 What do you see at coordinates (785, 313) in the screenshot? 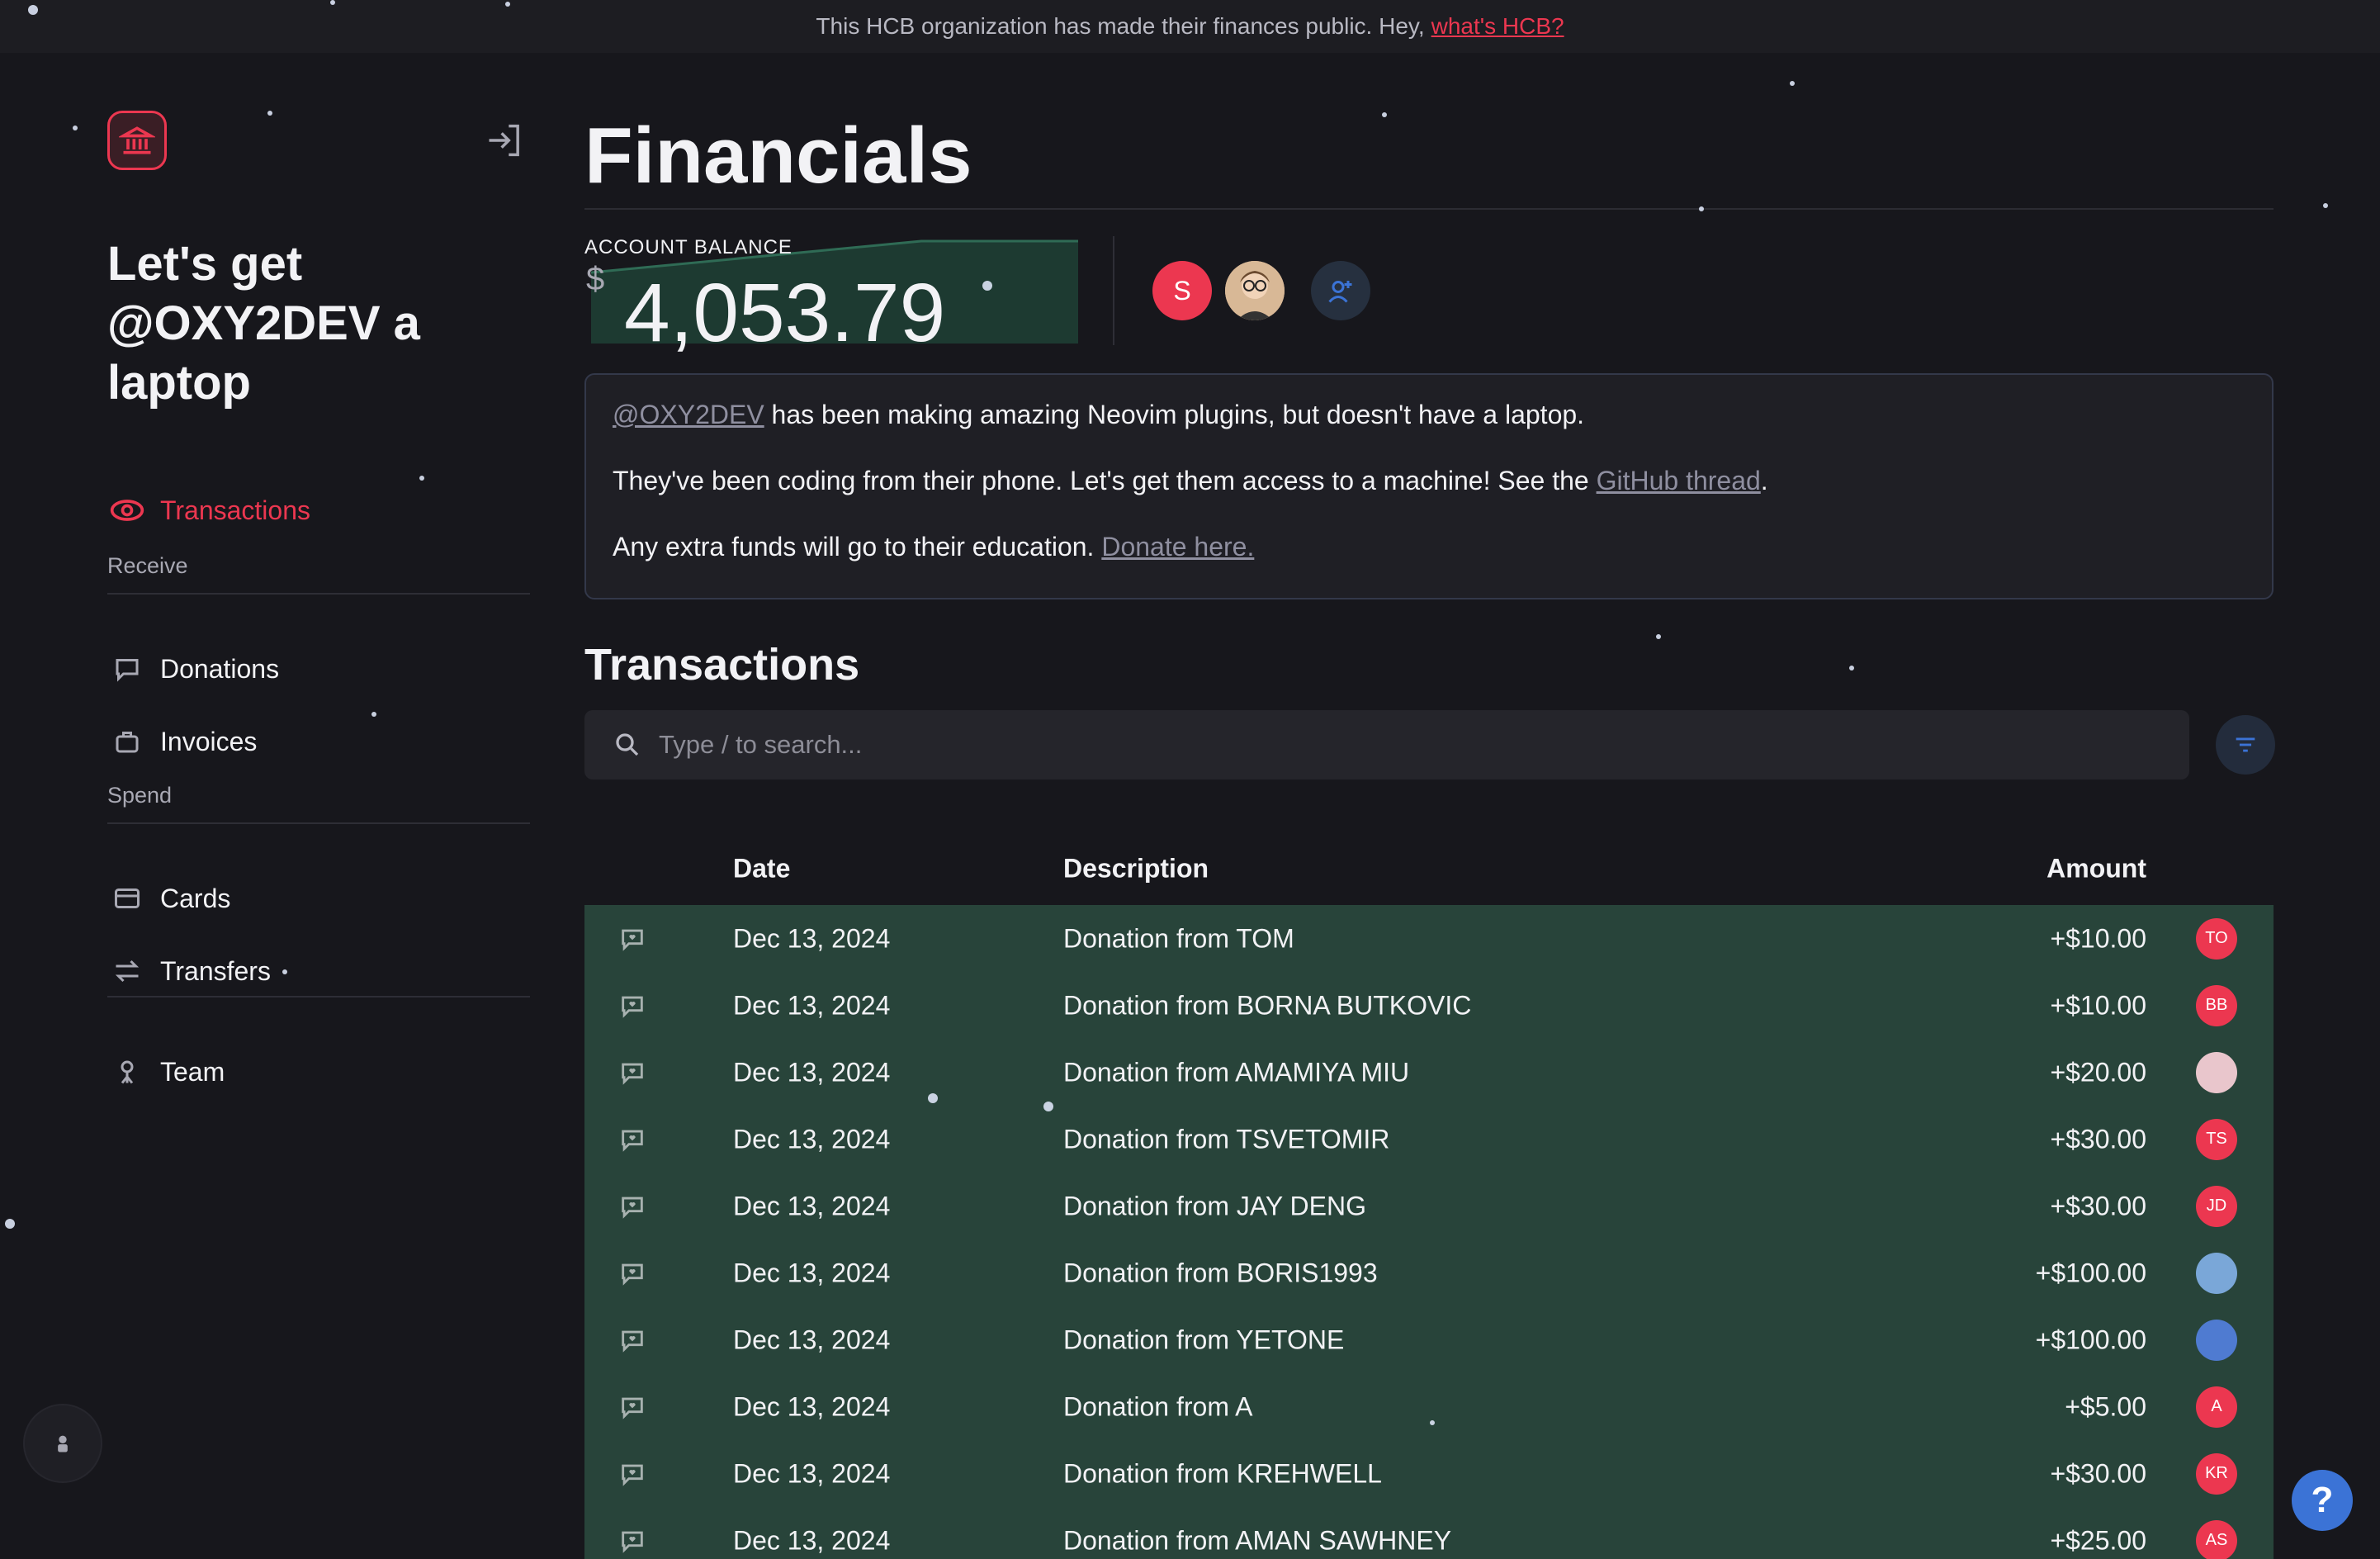
I see `balance-value: 4,053.79` at bounding box center [785, 313].